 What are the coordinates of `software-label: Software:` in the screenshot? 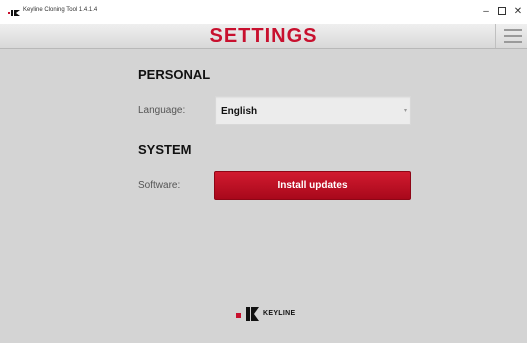 It's located at (159, 185).